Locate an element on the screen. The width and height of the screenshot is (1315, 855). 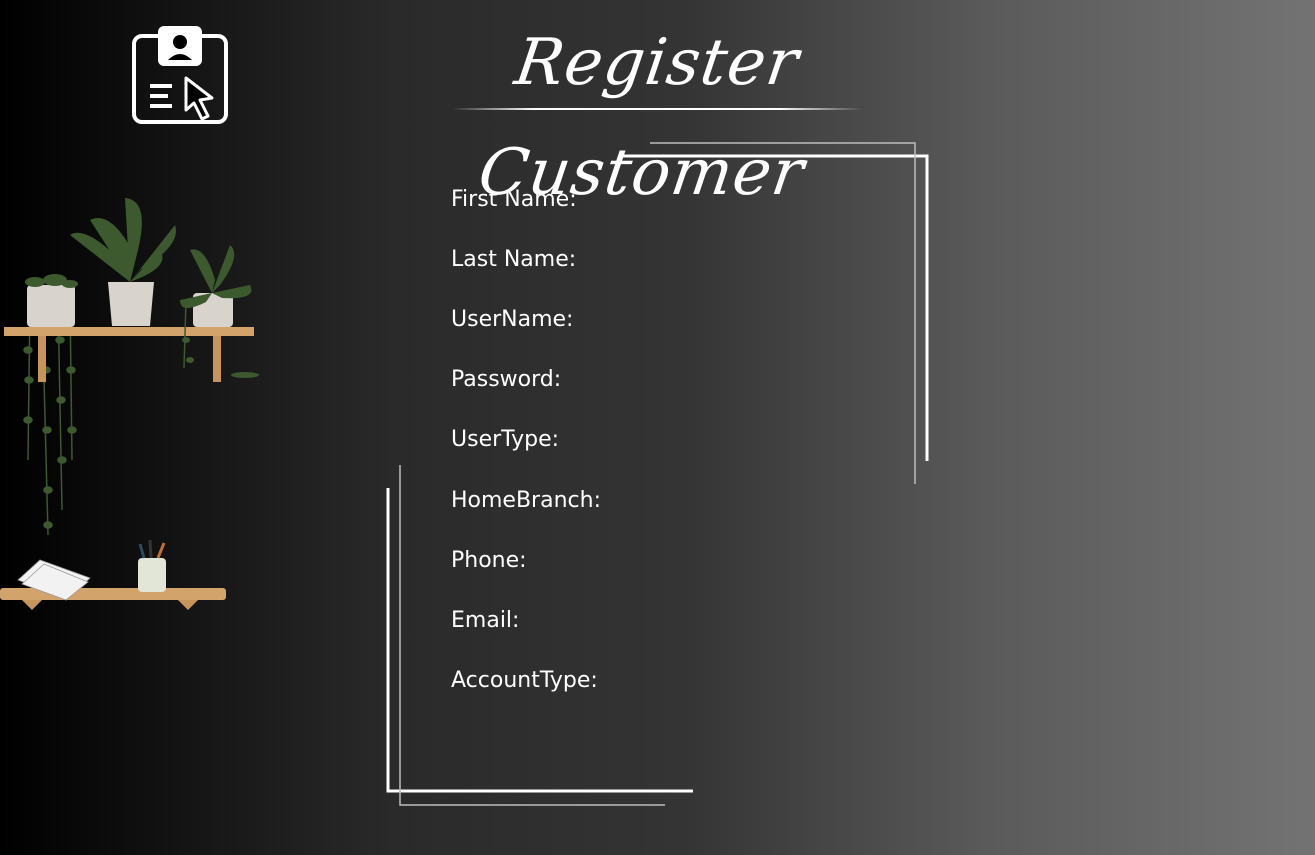
first-name-input is located at coordinates (777, 201).